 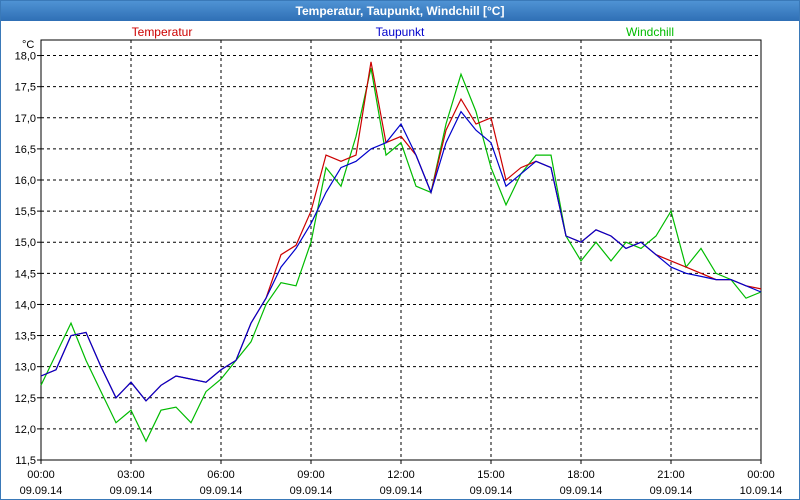 I want to click on y-axis-label: °C, so click(x=28, y=45).